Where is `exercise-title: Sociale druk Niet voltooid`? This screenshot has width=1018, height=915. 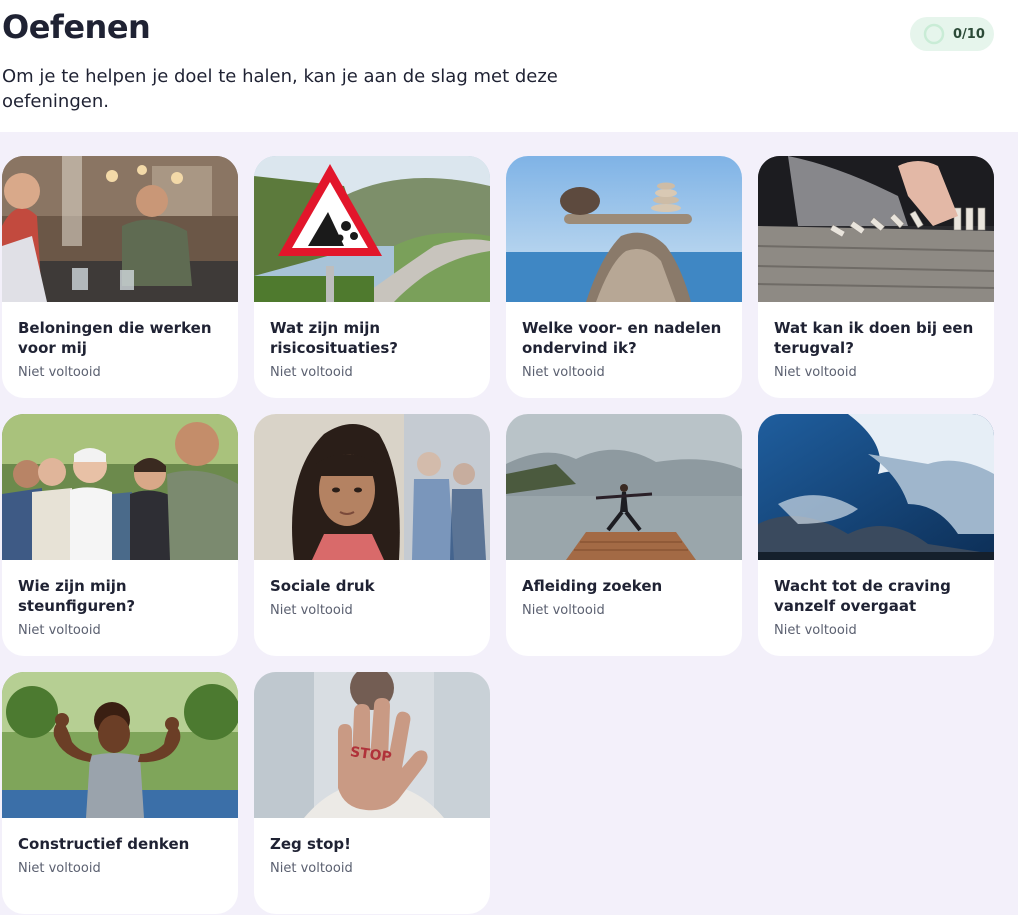 exercise-title: Sociale druk Niet voltooid is located at coordinates (375, 598).